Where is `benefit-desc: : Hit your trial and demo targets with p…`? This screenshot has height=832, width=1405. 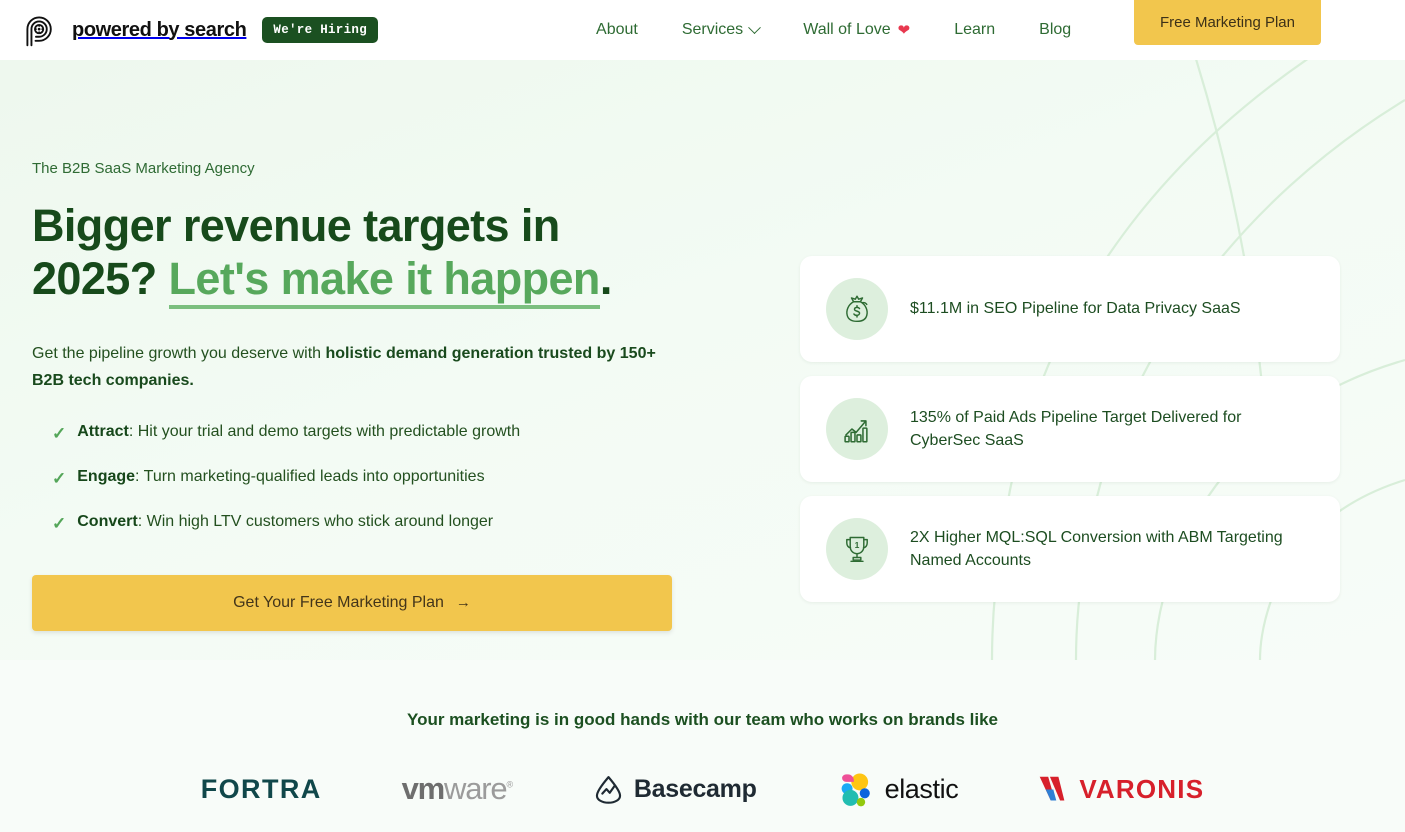
benefit-desc: : Hit your trial and demo targets with p… is located at coordinates (324, 431).